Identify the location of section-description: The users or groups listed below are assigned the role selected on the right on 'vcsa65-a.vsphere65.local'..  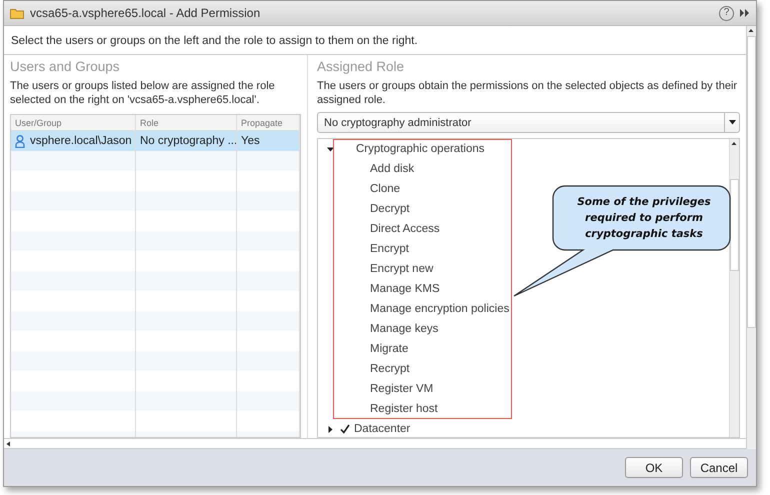
(143, 93).